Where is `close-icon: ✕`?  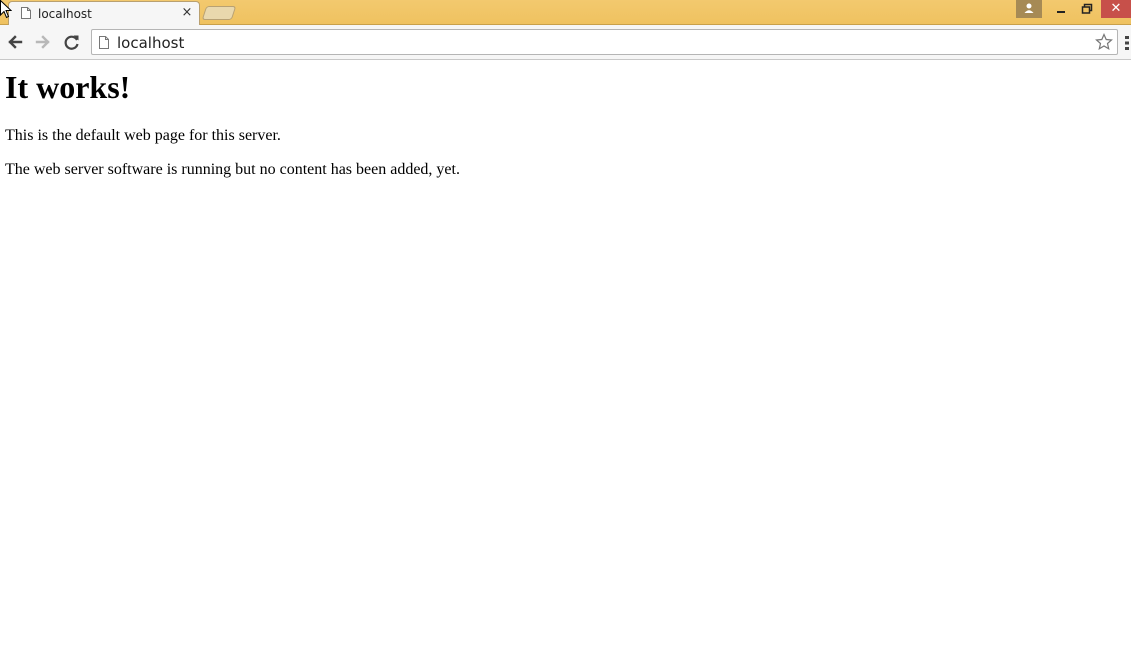
close-icon: ✕ is located at coordinates (1116, 8).